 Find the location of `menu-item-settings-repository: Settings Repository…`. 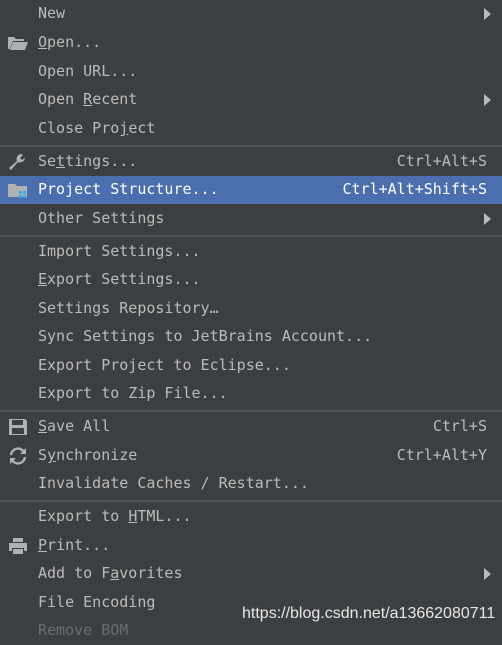

menu-item-settings-repository: Settings Repository… is located at coordinates (251, 309).